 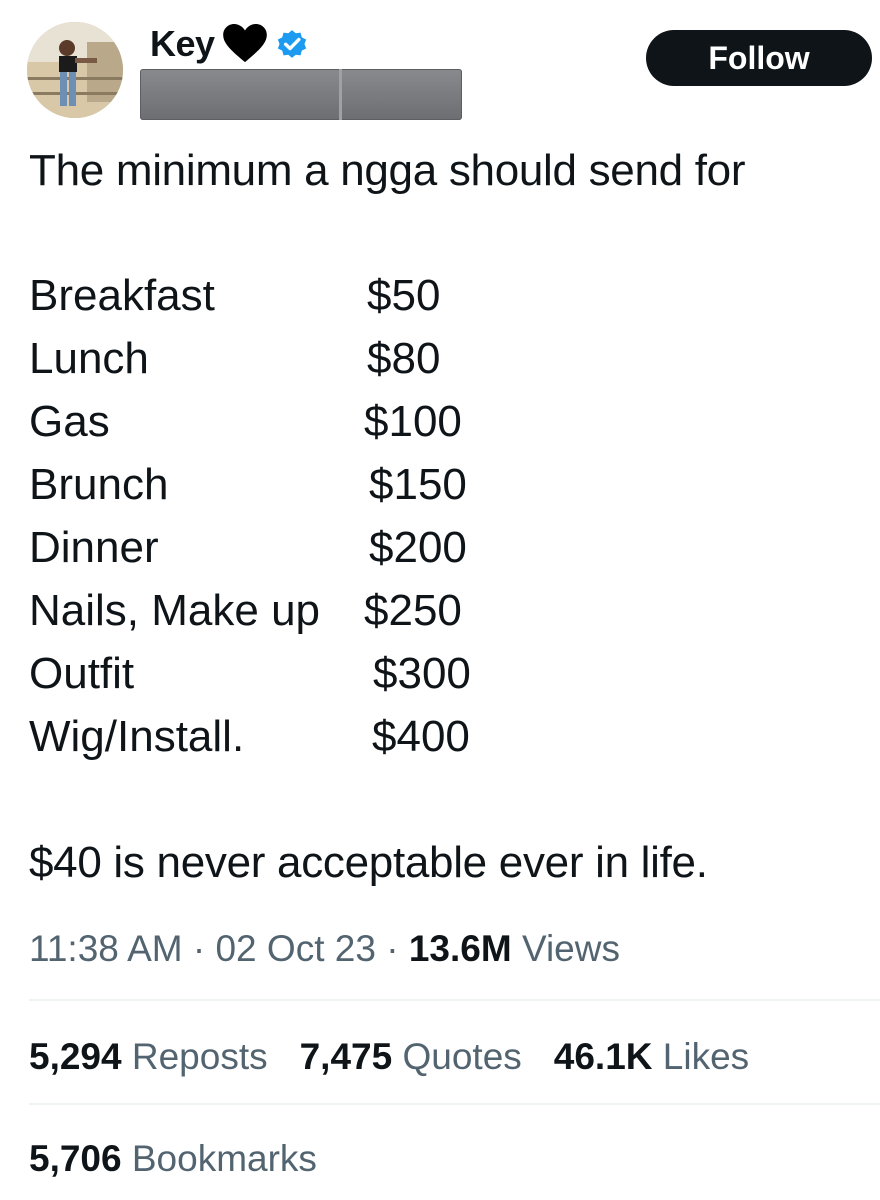 What do you see at coordinates (89, 358) in the screenshot?
I see `price-label: Lunch` at bounding box center [89, 358].